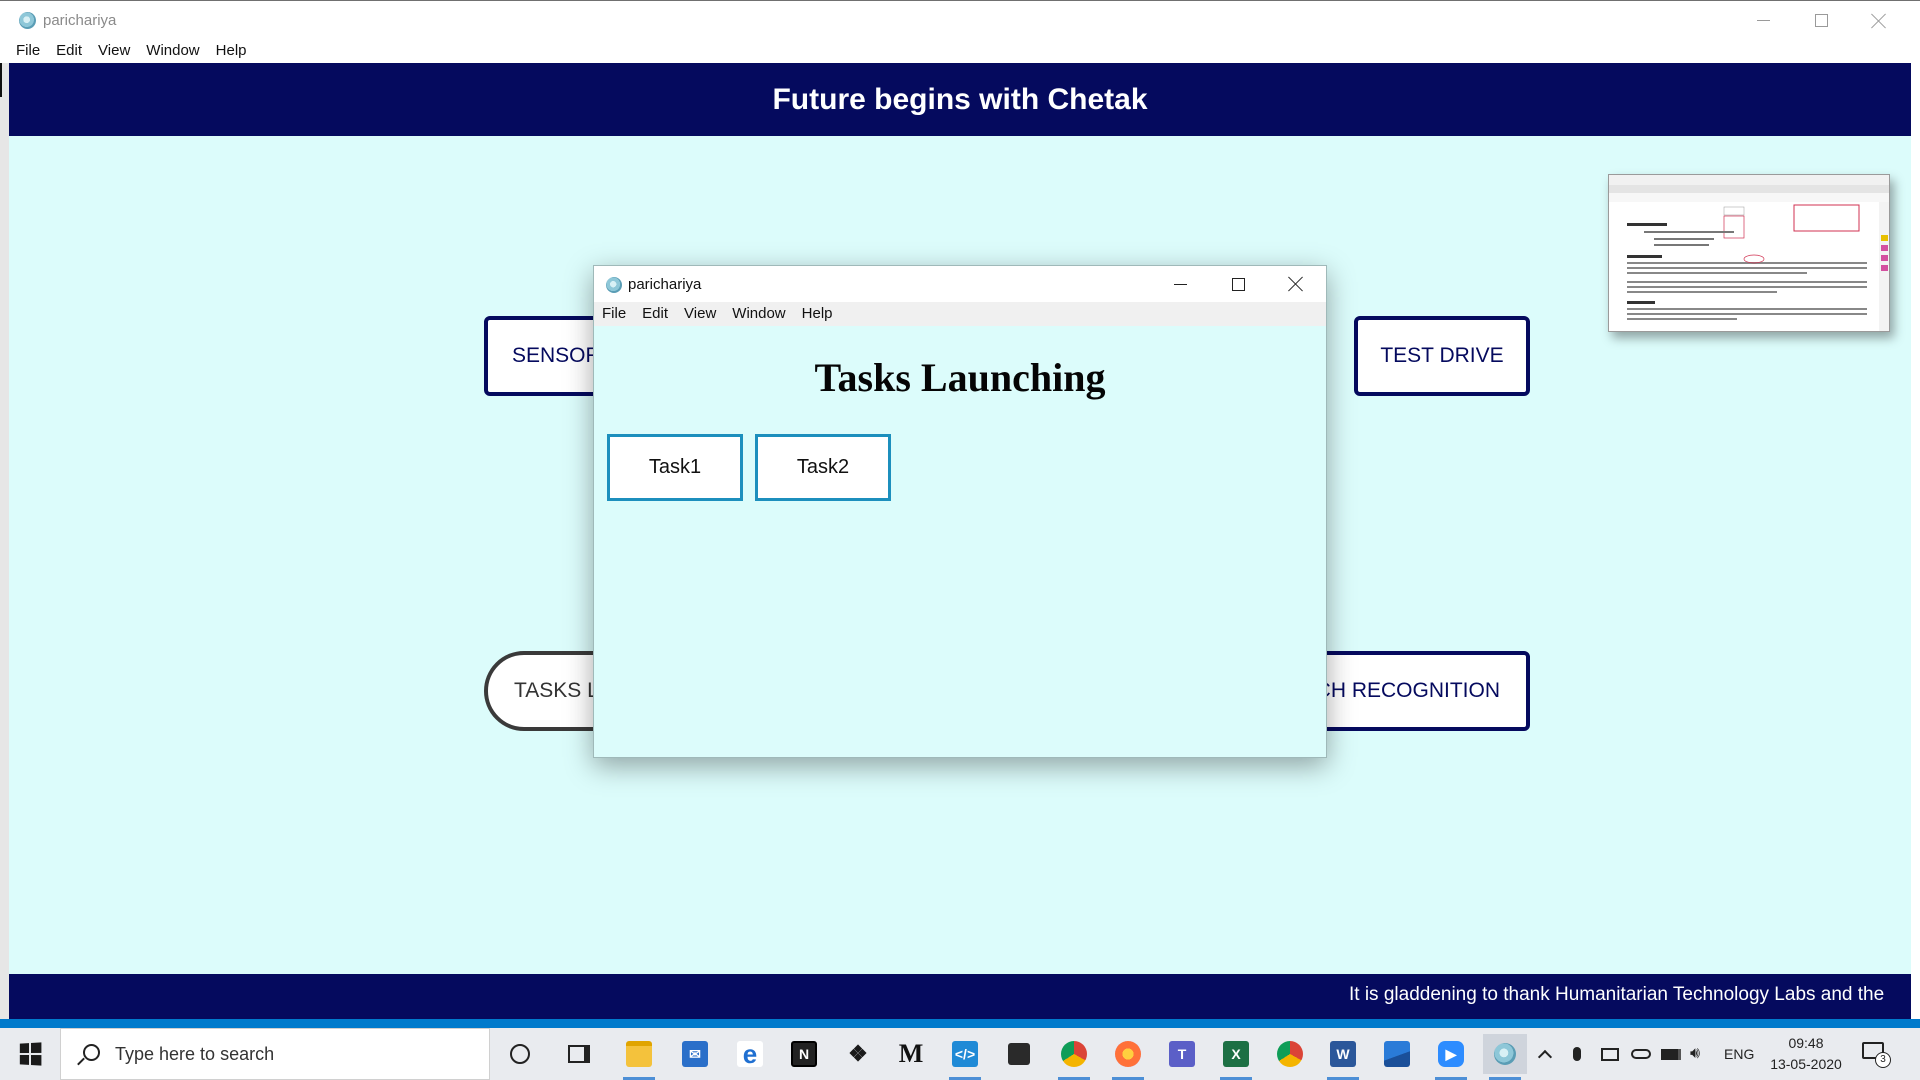 This screenshot has height=1080, width=1920. I want to click on document-preview-thumbnail, so click(1749, 253).